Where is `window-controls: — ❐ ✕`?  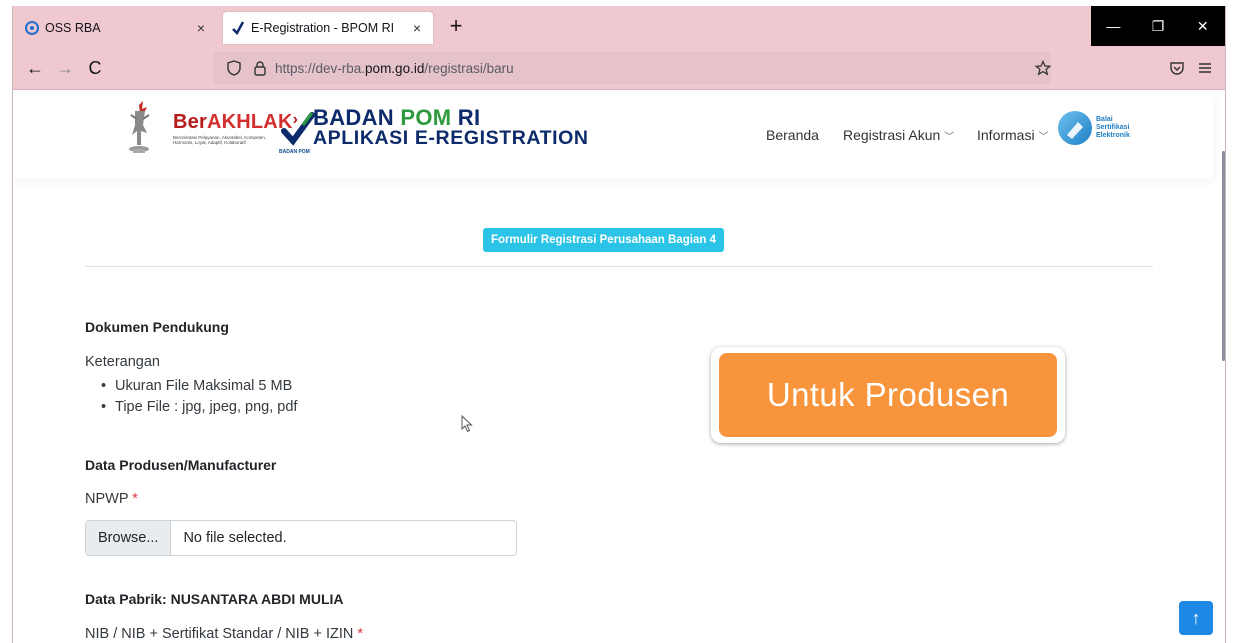 window-controls: — ❐ ✕ is located at coordinates (1158, 26).